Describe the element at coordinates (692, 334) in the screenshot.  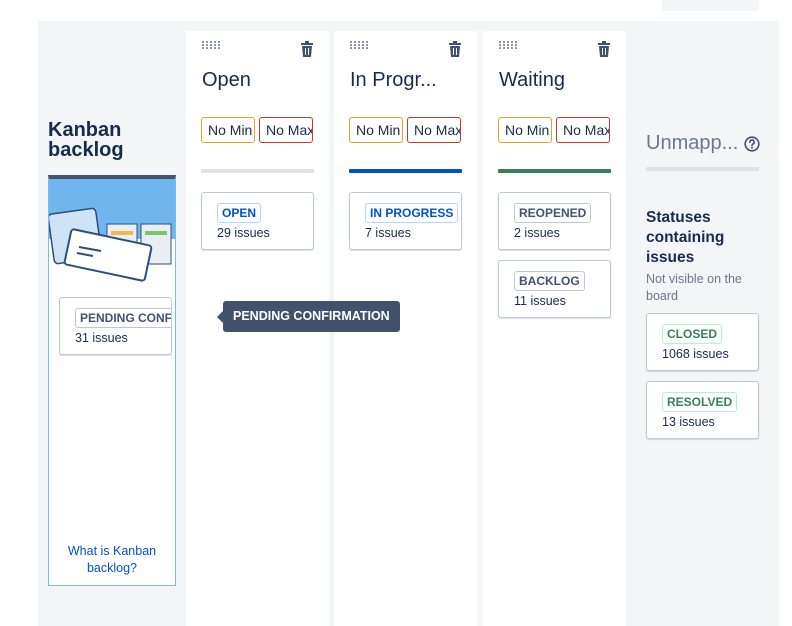
I see `status-lozenge: CLOSED` at that location.